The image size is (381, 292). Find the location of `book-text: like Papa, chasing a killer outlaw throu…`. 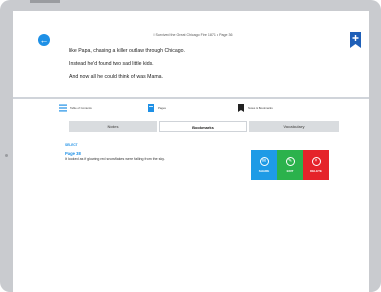

book-text: like Papa, chasing a killer outlaw throu… is located at coordinates (189, 64).